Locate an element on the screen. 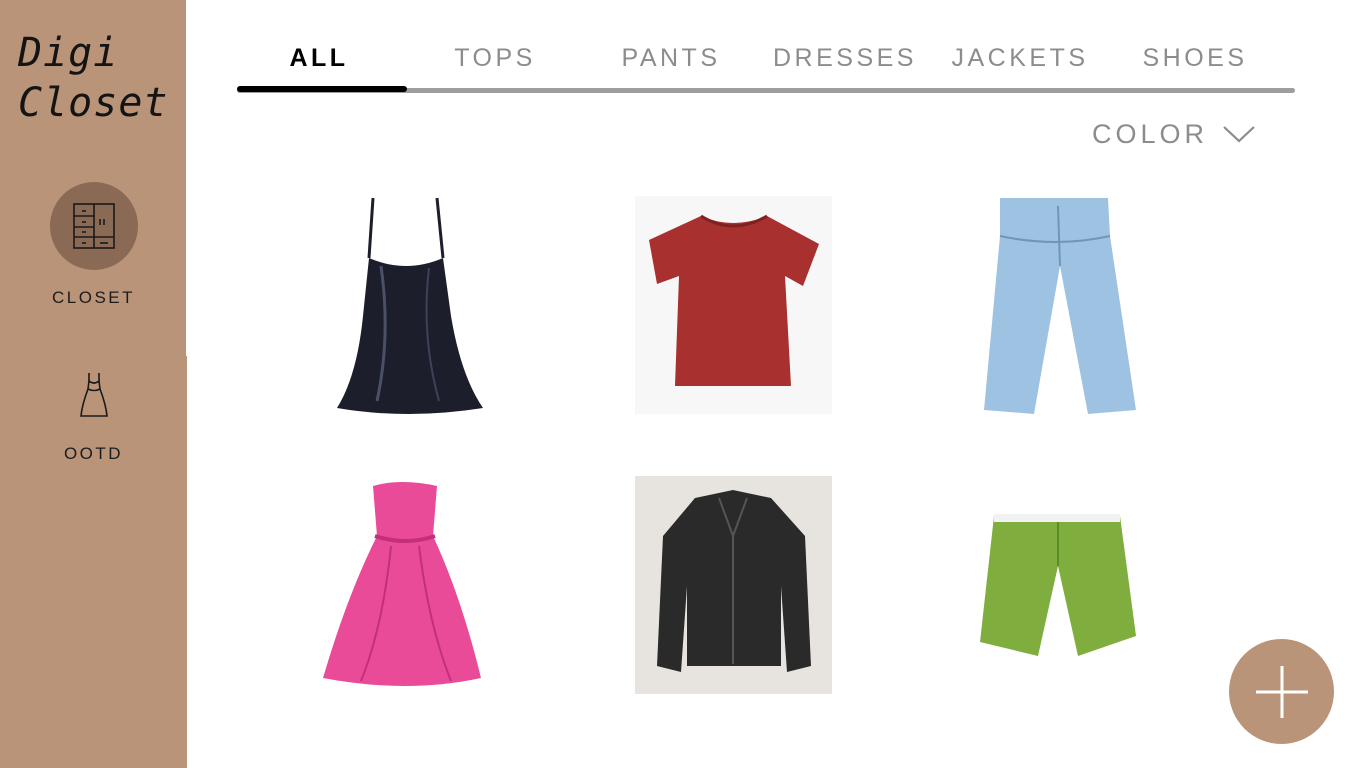 The image size is (1366, 768). color-filter-dropdown: COLOR is located at coordinates (1174, 134).